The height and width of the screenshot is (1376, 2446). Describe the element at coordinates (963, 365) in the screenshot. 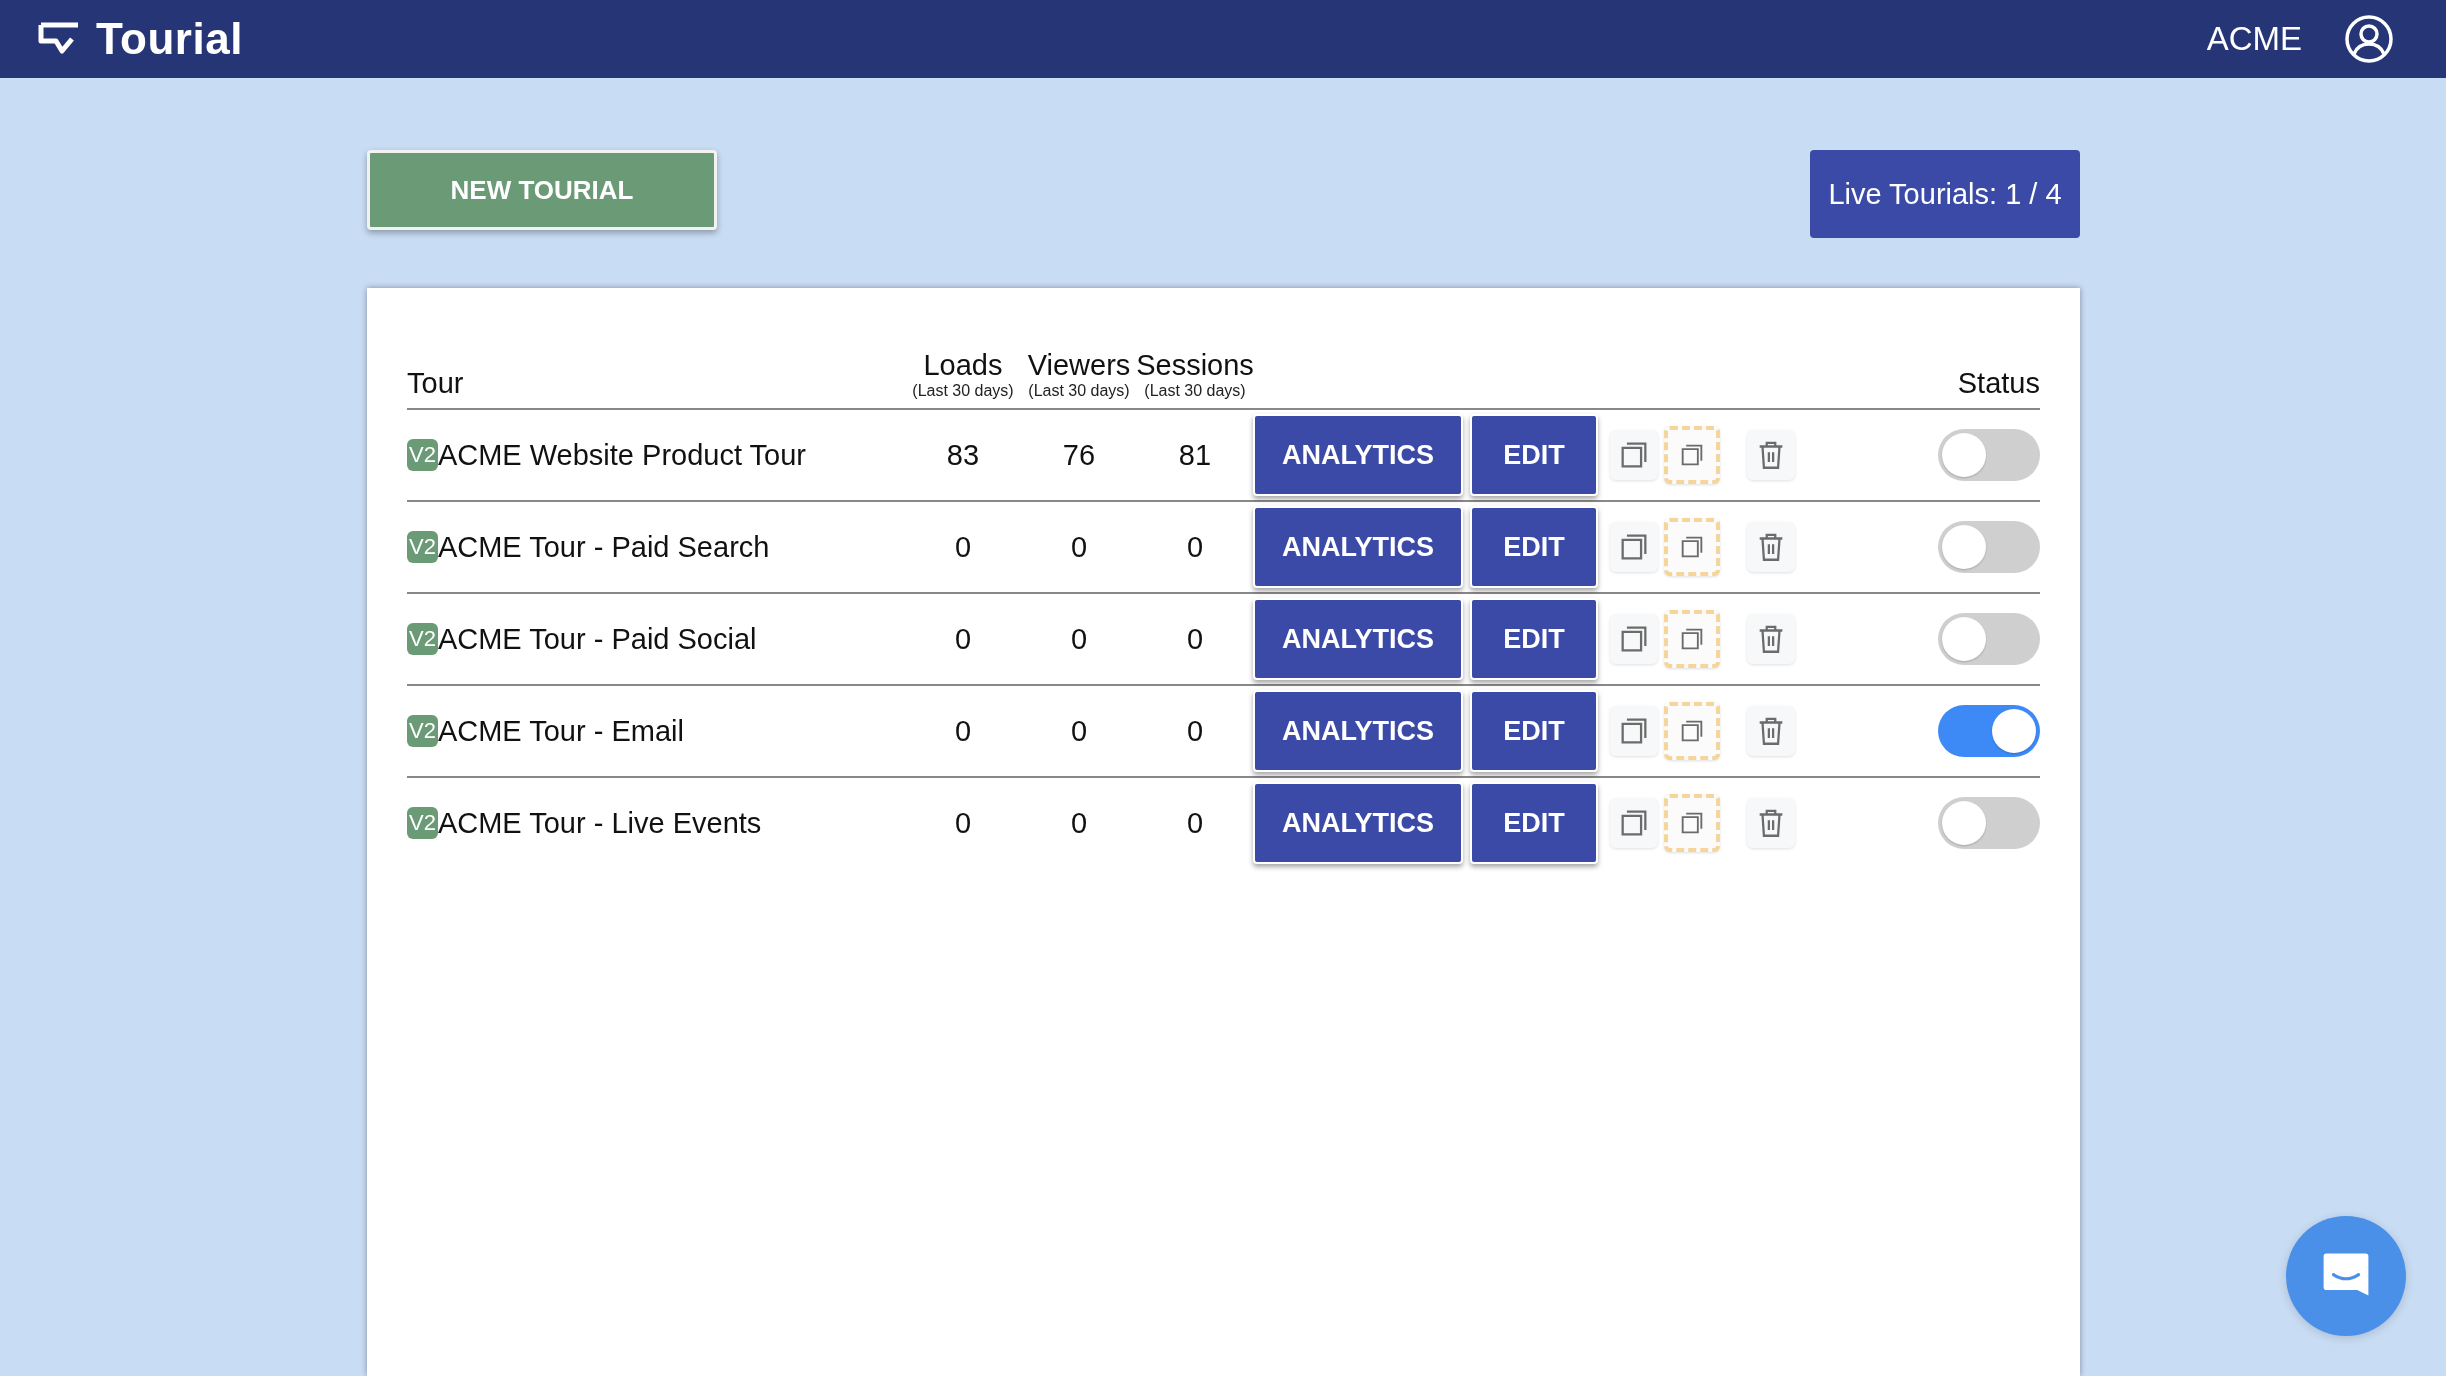

I see `column-header: Loads` at that location.